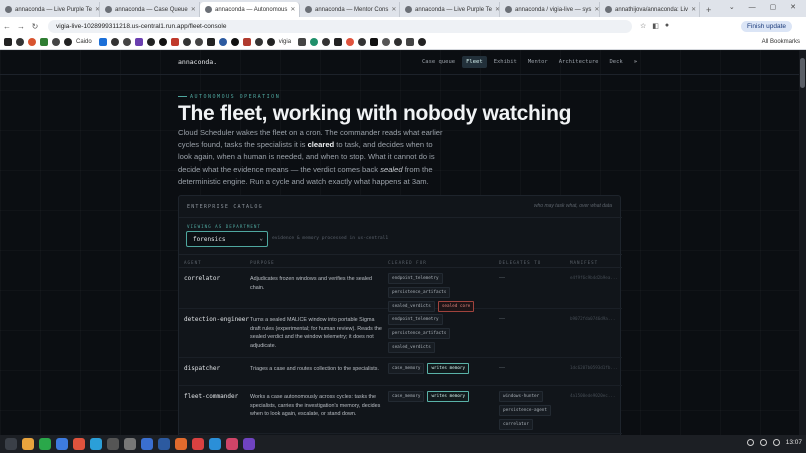 The height and width of the screenshot is (453, 806). I want to click on browser-tab: annaconda / vigia-live — sys ✕, so click(550, 9).